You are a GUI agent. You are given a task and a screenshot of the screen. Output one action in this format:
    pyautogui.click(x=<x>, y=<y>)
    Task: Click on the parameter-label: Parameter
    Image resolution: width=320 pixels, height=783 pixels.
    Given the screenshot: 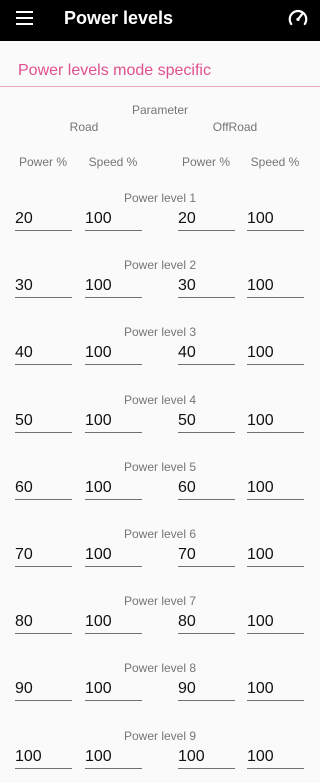 What is the action you would take?
    pyautogui.click(x=160, y=110)
    